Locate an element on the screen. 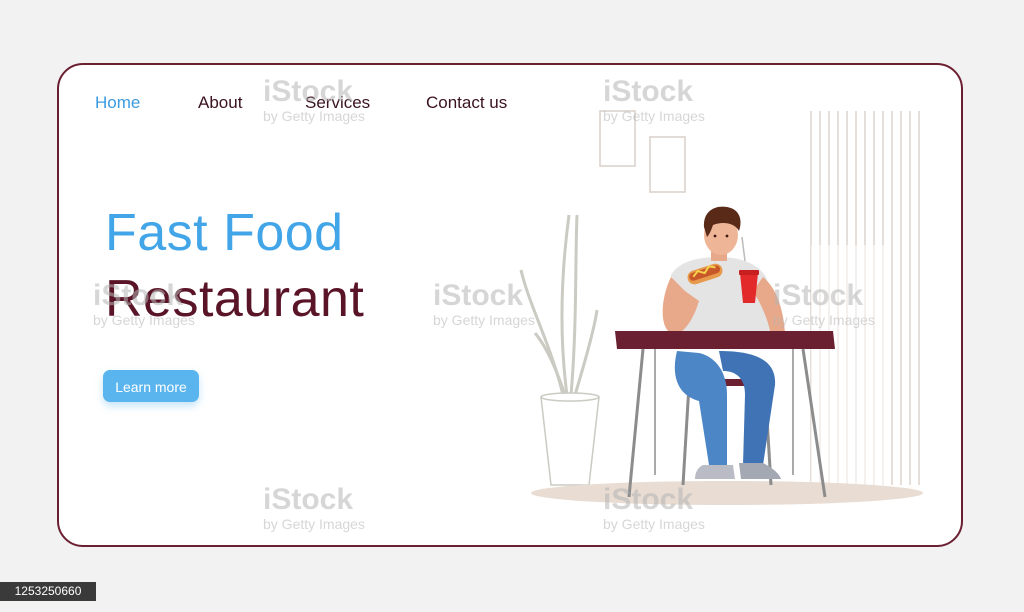 This screenshot has height=612, width=1024. floor-shadow is located at coordinates (727, 493).